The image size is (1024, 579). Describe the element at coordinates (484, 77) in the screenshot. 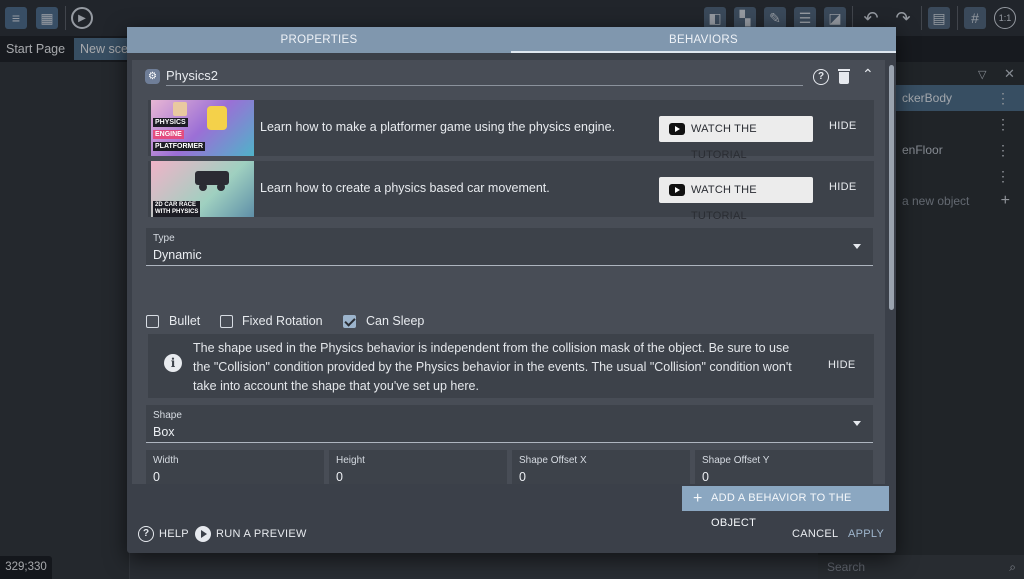

I see `behavior-name-field: Physics2` at that location.